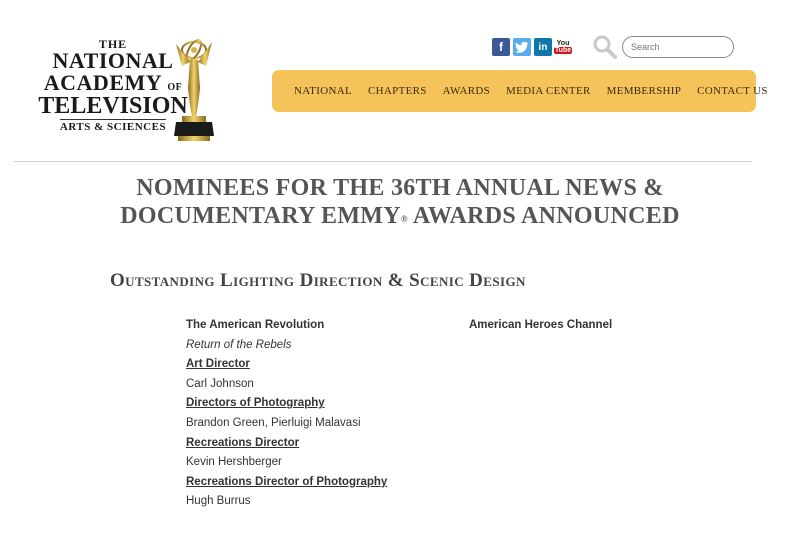  I want to click on credit-names: Hugh Burrus, so click(218, 501).